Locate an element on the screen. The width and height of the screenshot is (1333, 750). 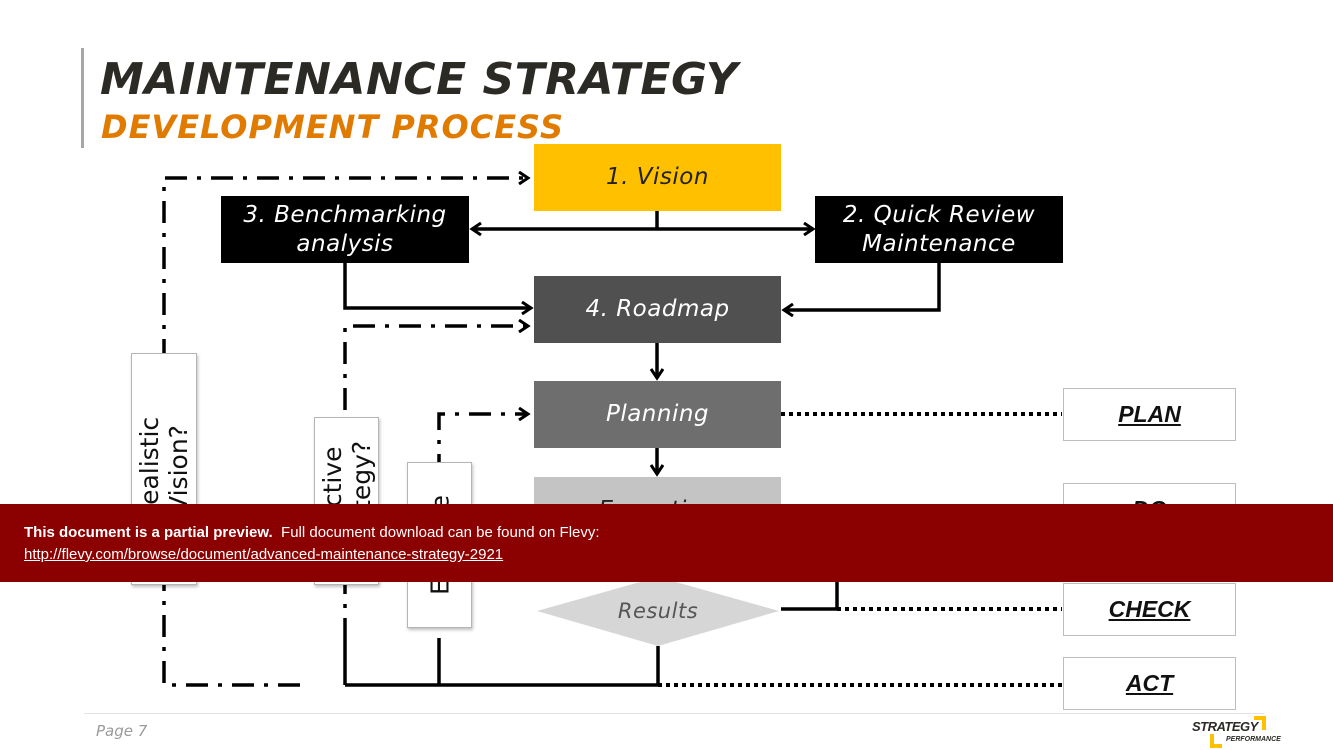
logo-text-top: STRATEGY is located at coordinates (1225, 726).